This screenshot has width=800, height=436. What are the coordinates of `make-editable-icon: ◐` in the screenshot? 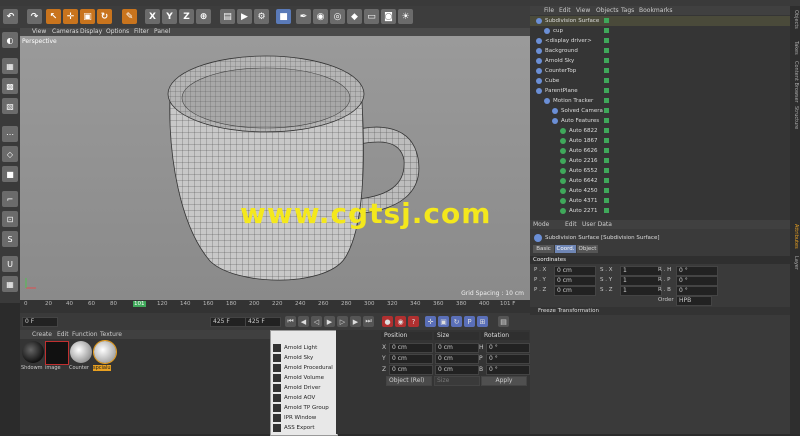 It's located at (10, 40).